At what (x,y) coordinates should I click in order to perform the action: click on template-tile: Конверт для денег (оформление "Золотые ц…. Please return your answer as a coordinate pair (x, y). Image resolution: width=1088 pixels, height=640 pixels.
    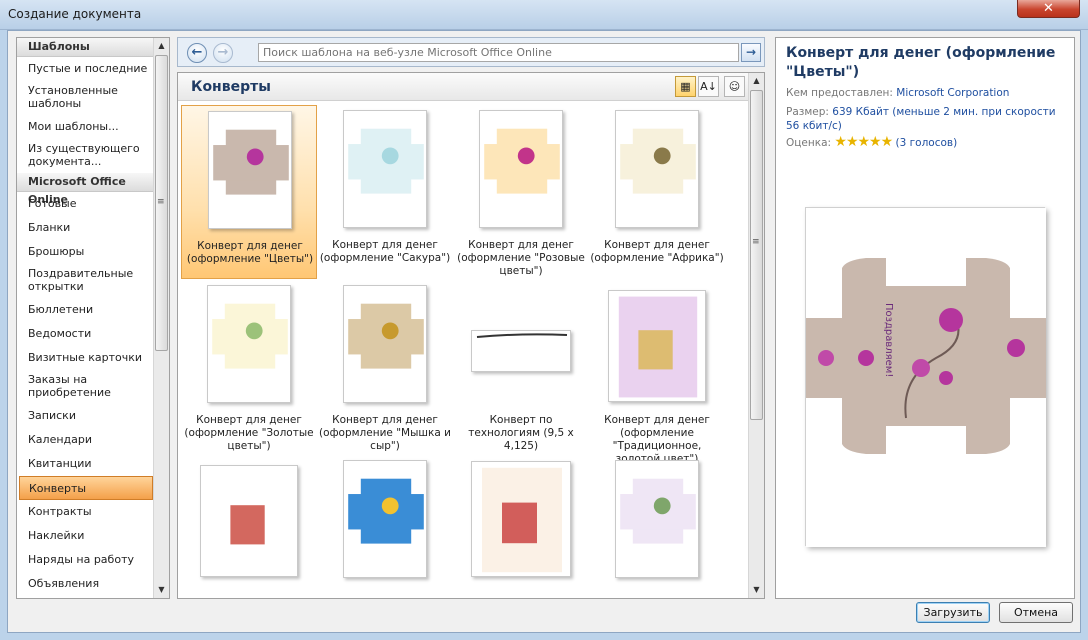
    Looking at the image, I should click on (249, 367).